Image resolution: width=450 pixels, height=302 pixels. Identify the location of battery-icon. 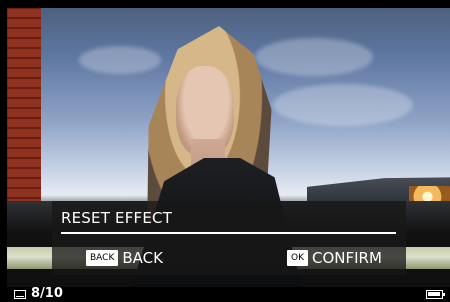
(435, 294).